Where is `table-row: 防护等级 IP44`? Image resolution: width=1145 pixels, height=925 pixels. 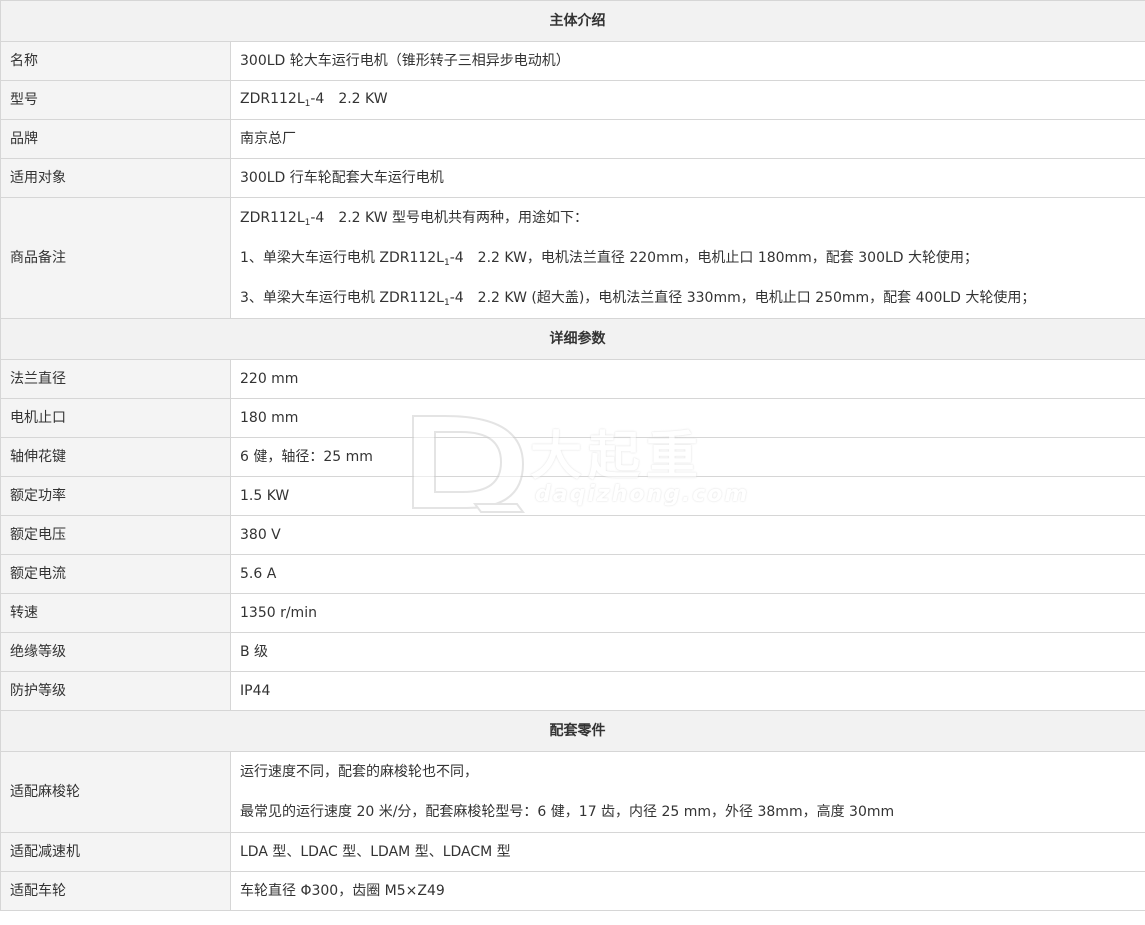 table-row: 防护等级 IP44 is located at coordinates (572, 691).